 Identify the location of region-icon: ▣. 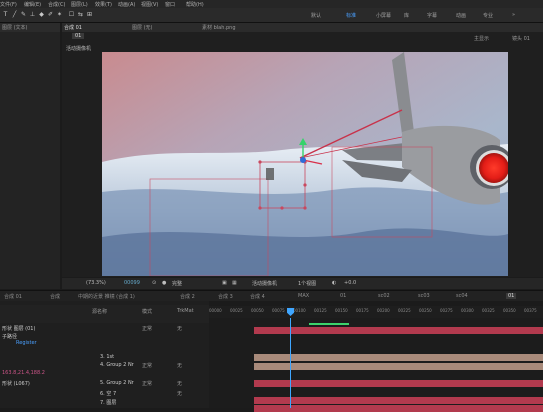
(224, 283).